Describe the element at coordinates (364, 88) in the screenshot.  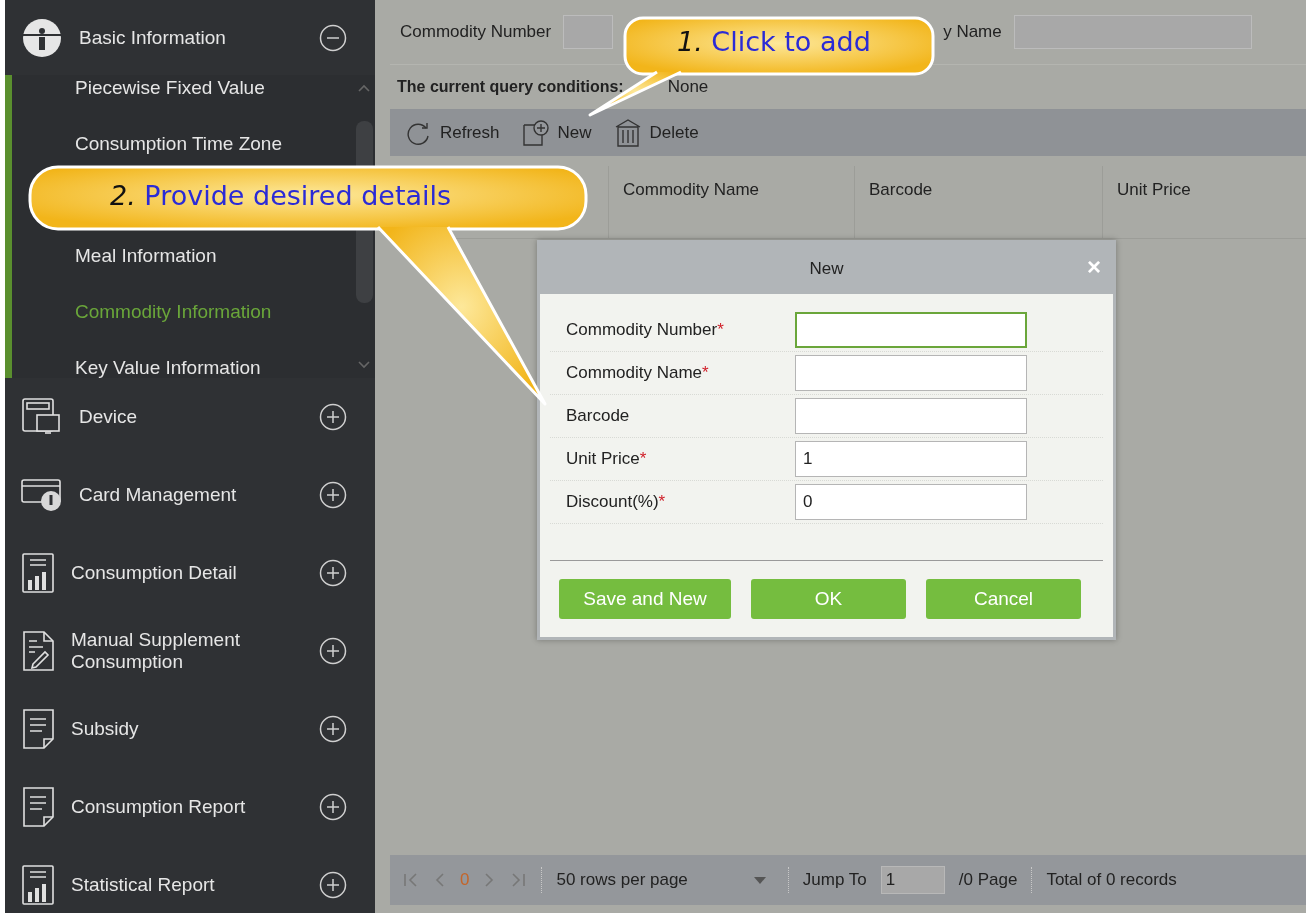
I see `scroll-up-icon` at that location.